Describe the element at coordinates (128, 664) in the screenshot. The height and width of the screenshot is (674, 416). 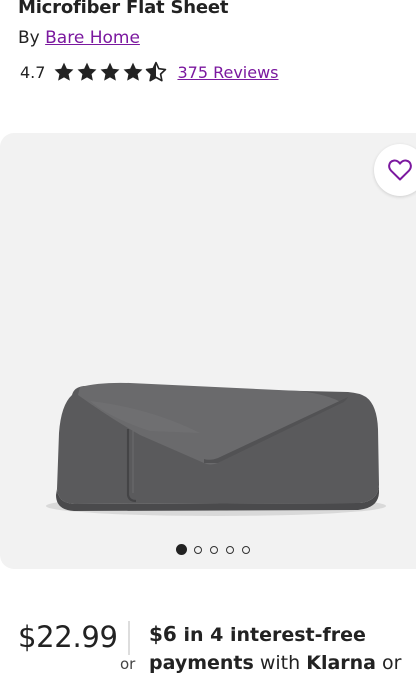
I see `or-text: or` at that location.